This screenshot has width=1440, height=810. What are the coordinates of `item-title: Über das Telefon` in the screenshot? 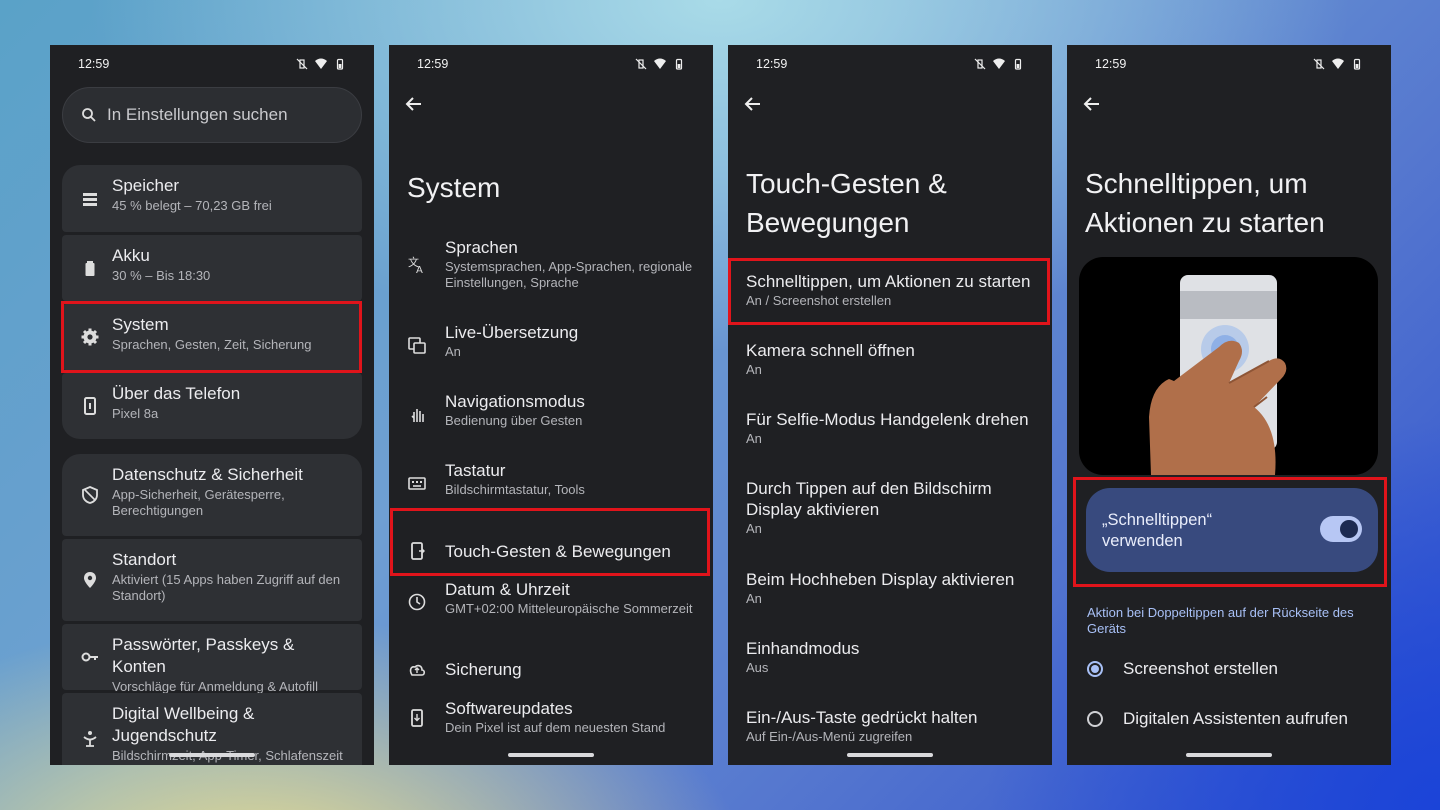 It's located at (176, 393).